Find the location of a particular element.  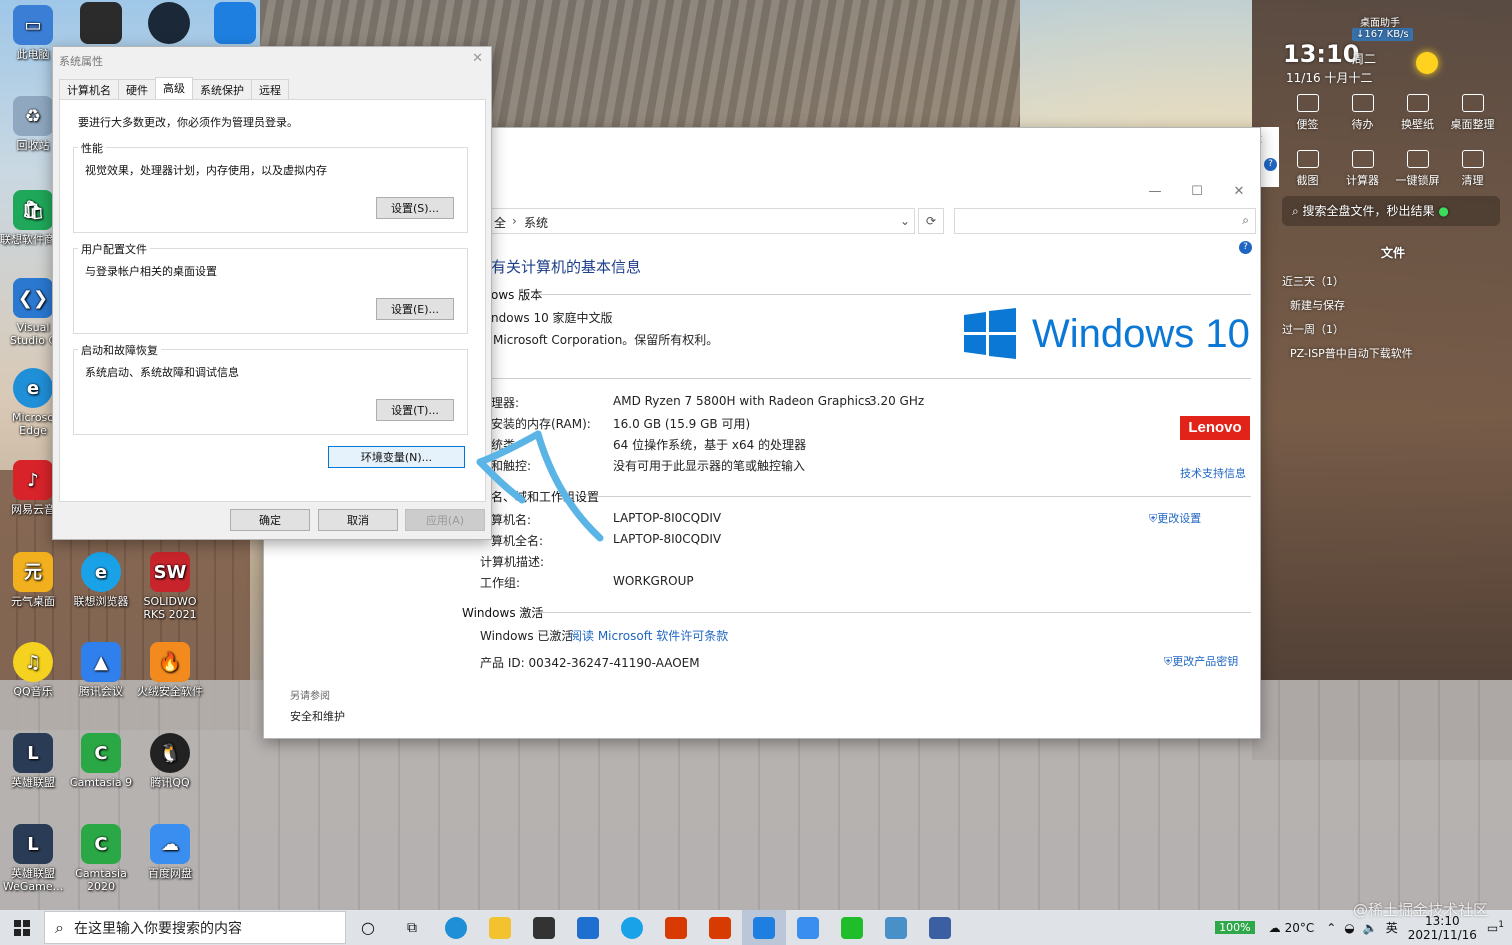

notification-icon: ▭1 is located at coordinates (1495, 927).